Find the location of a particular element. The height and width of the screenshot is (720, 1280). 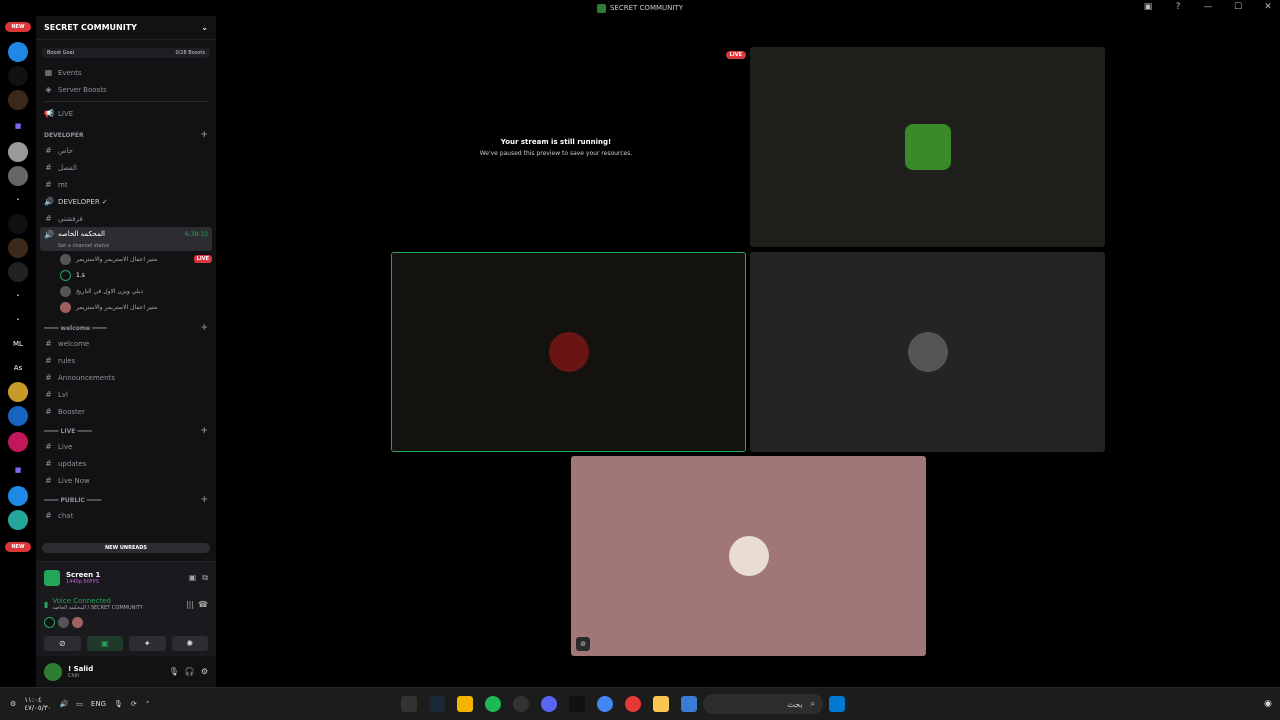

guild-icon-as: As is located at coordinates (18, 368).